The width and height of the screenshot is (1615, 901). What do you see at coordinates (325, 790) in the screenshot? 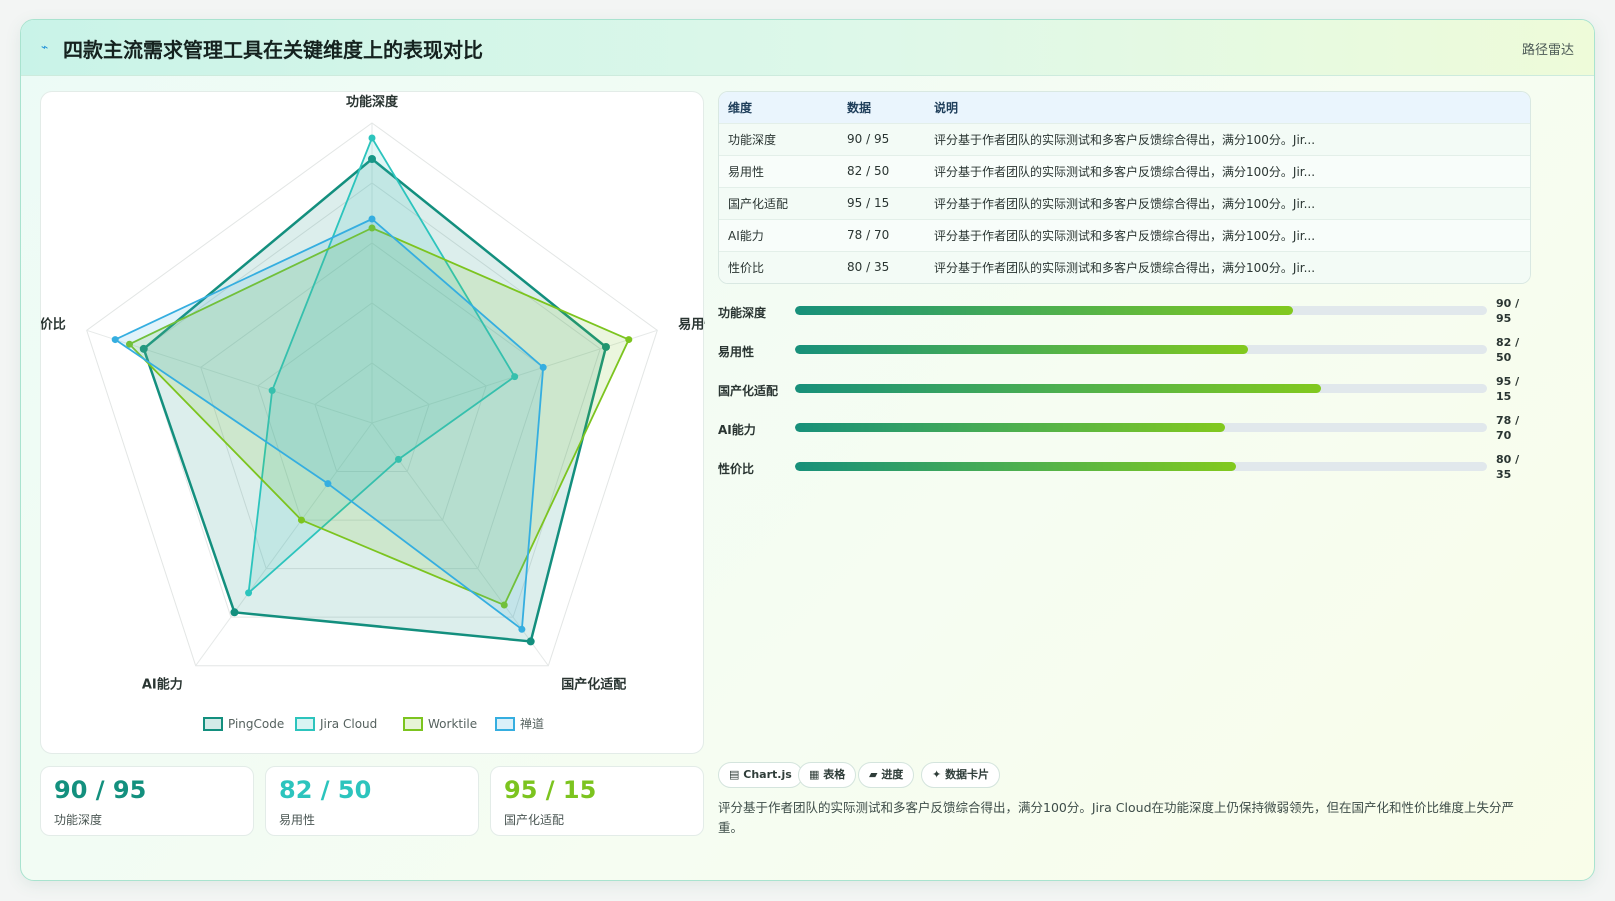
I see `stat-value: 82 / 50` at bounding box center [325, 790].